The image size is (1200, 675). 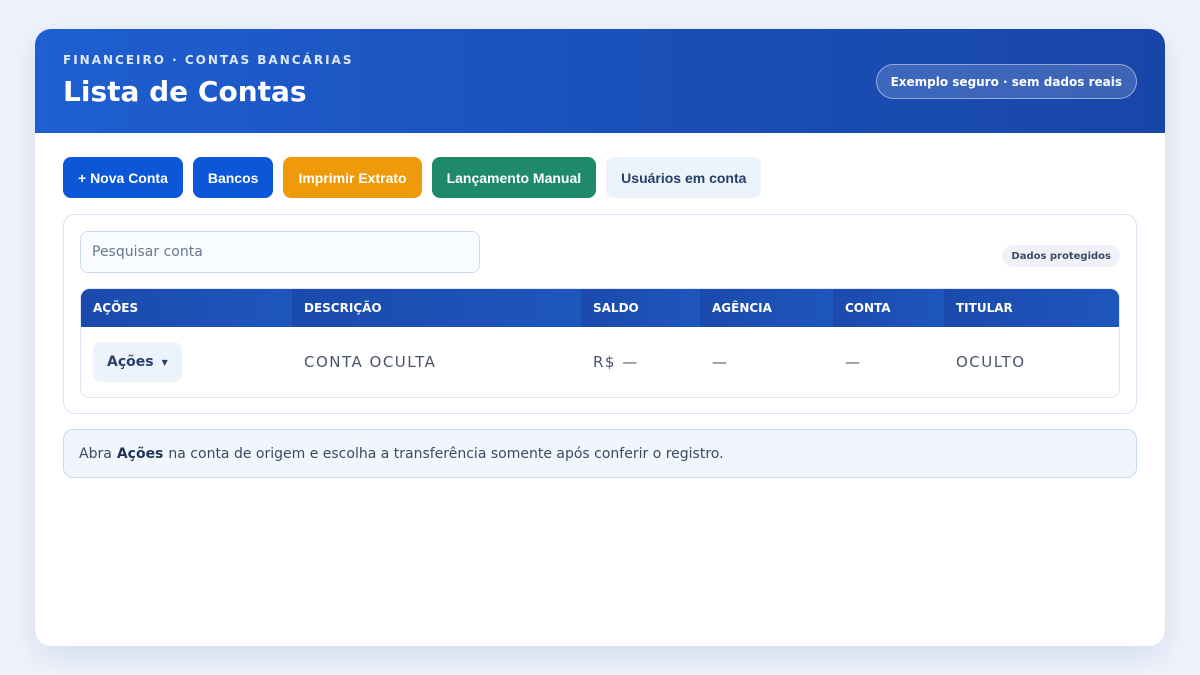 What do you see at coordinates (186, 308) in the screenshot?
I see `column-header-actions: AÇÕES` at bounding box center [186, 308].